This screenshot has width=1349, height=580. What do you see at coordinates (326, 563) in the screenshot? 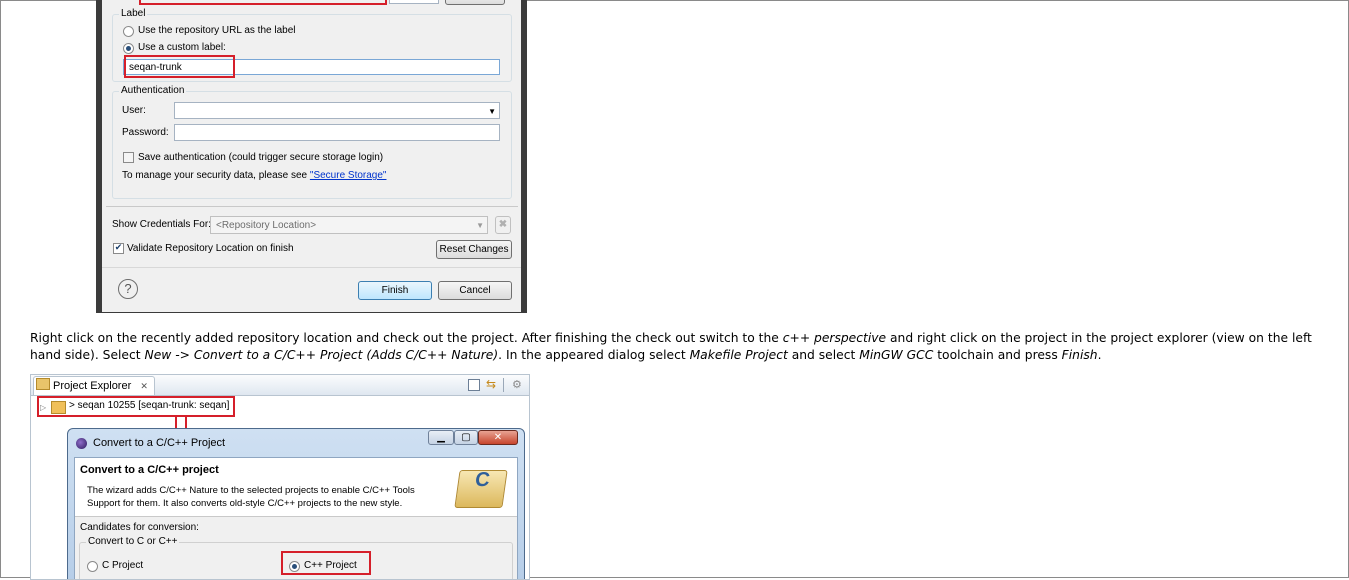
I see `red-highlight-cpp` at bounding box center [326, 563].